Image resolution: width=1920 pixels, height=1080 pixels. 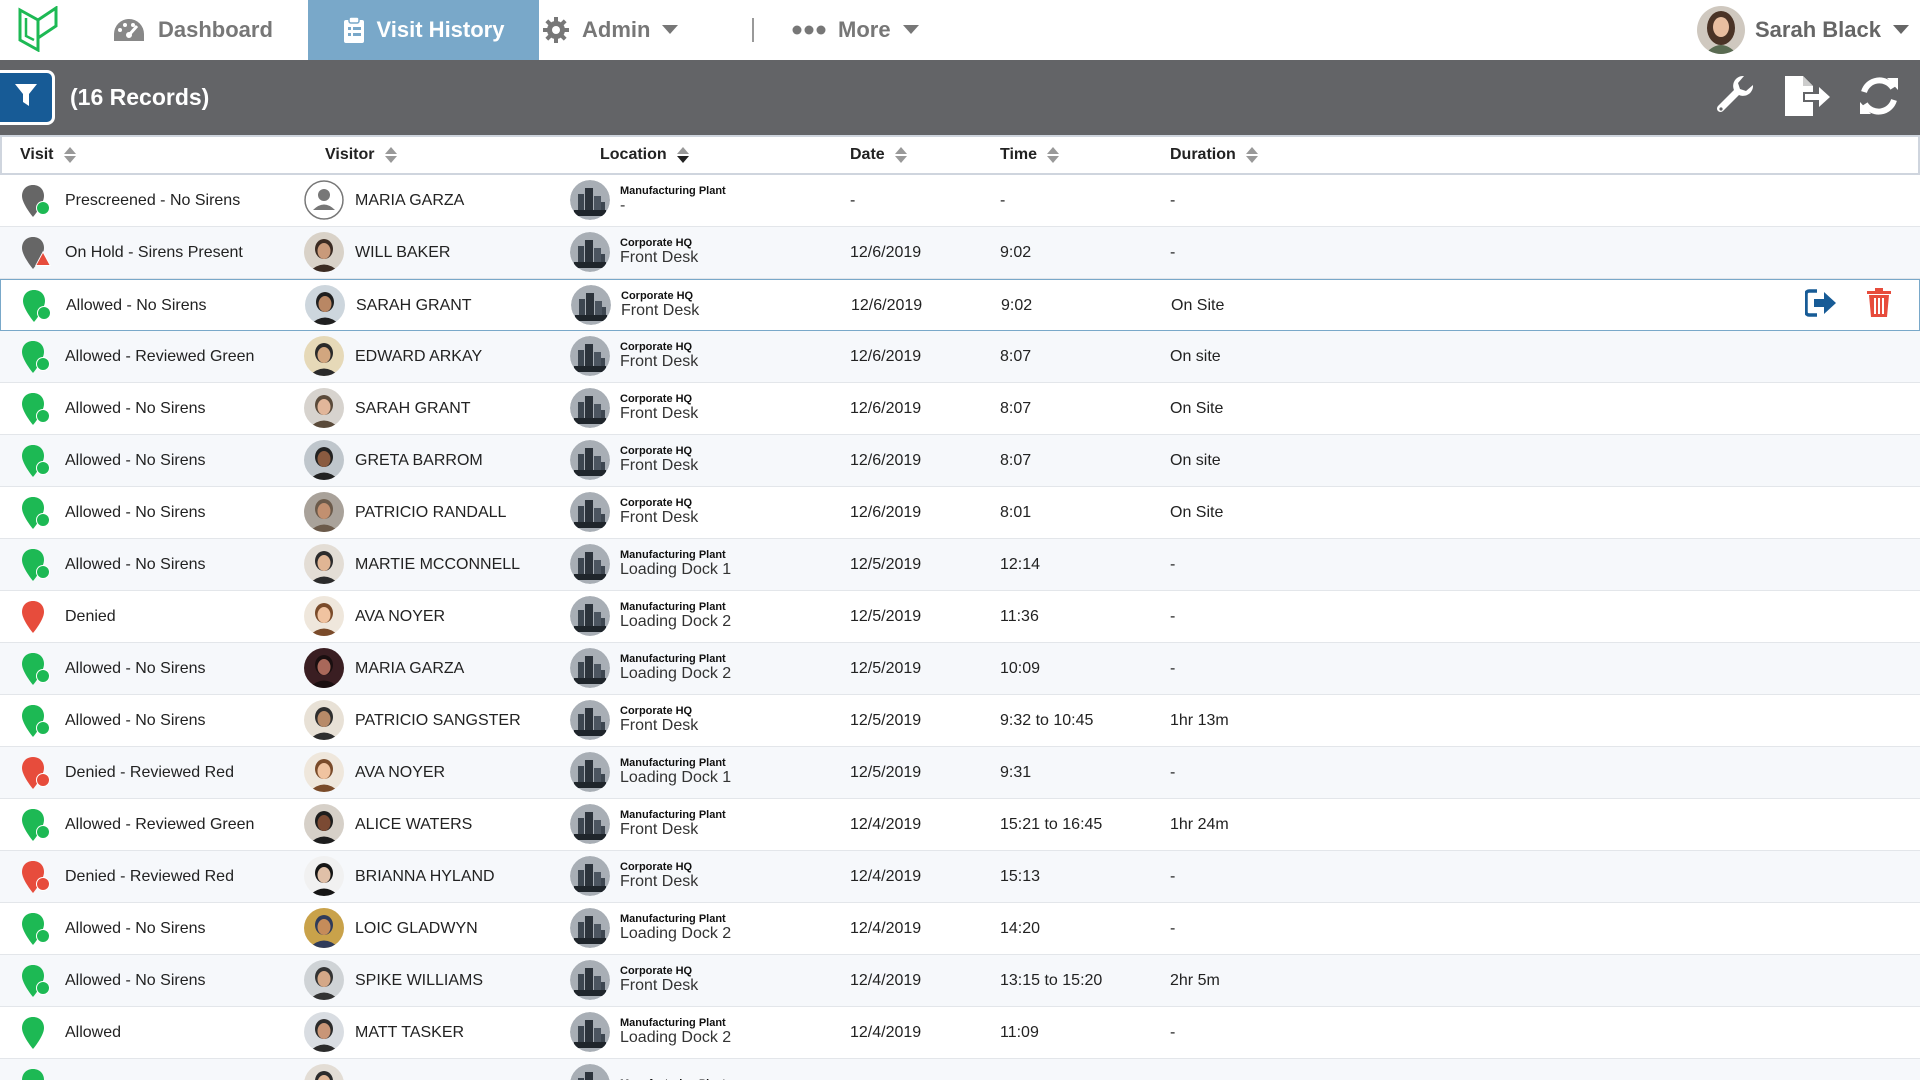 What do you see at coordinates (402, 252) in the screenshot?
I see `visitor-name: WILL BAKER` at bounding box center [402, 252].